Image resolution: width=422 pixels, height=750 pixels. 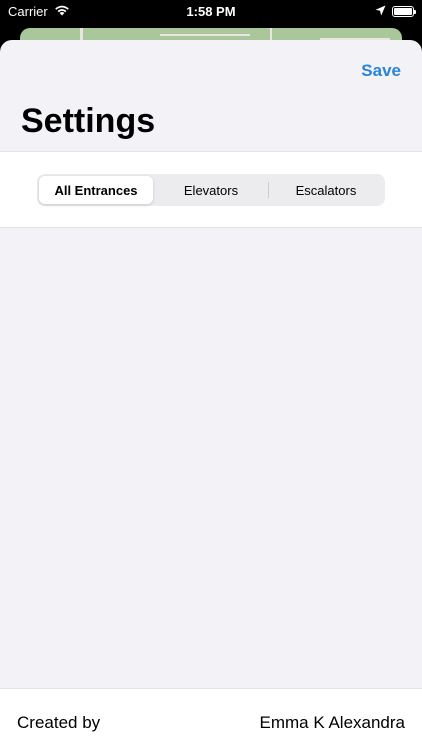 What do you see at coordinates (88, 121) in the screenshot?
I see `page-title: Settings` at bounding box center [88, 121].